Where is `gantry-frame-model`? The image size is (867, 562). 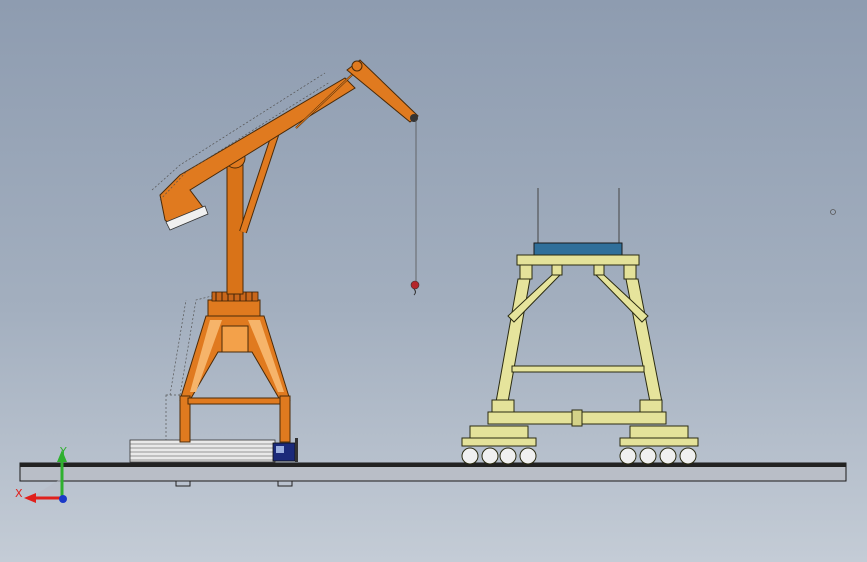 gantry-frame-model is located at coordinates (580, 326).